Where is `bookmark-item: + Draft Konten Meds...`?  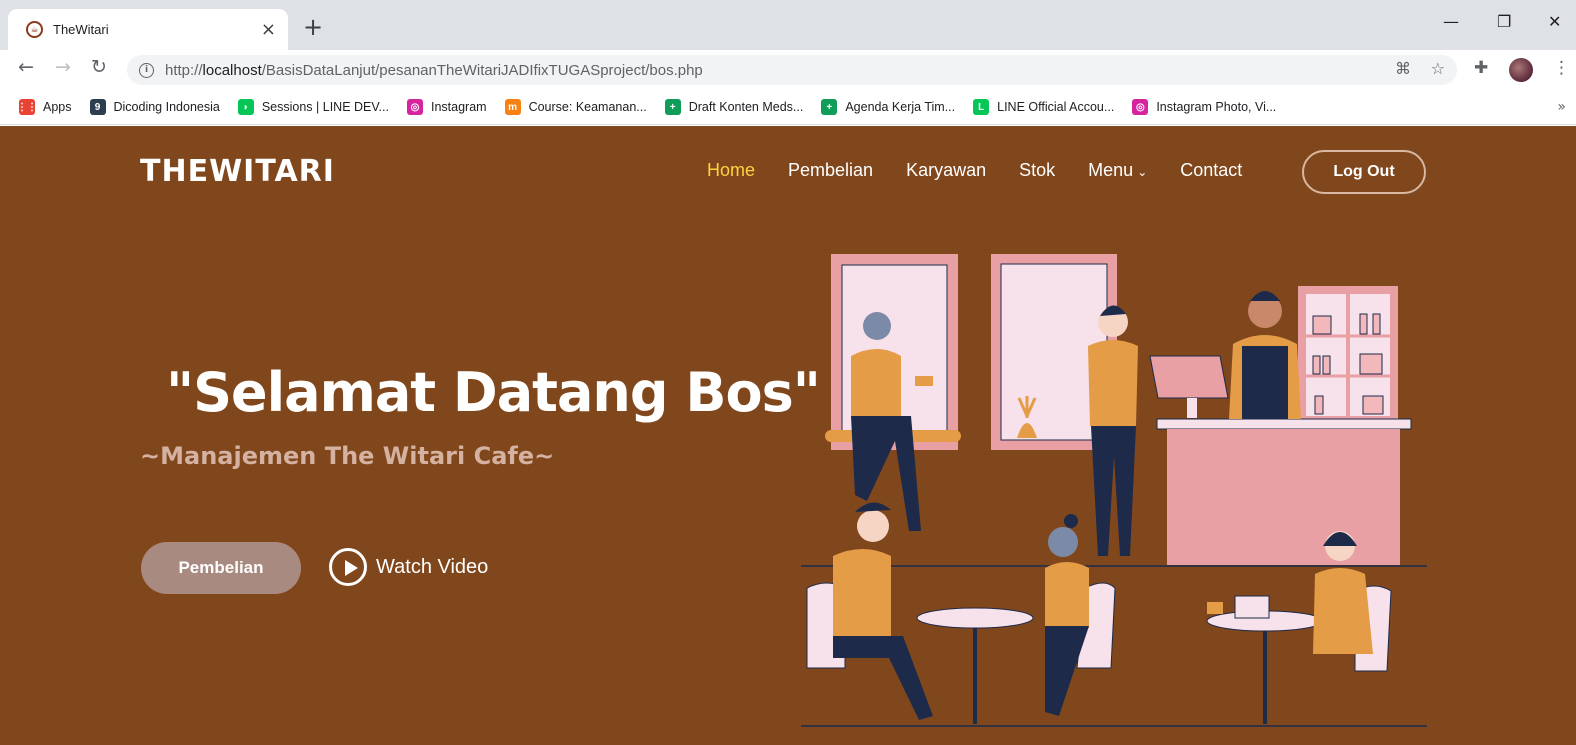 bookmark-item: + Draft Konten Meds... is located at coordinates (734, 107).